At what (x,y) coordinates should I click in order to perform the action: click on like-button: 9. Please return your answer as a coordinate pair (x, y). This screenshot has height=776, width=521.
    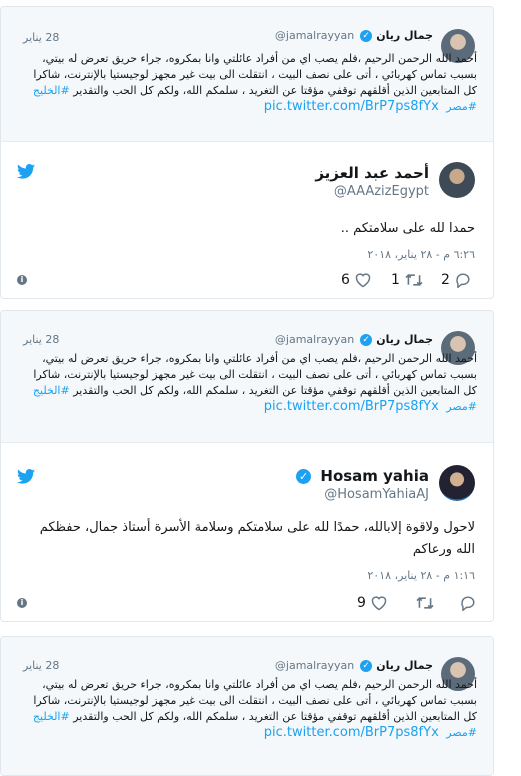
    Looking at the image, I should click on (372, 603).